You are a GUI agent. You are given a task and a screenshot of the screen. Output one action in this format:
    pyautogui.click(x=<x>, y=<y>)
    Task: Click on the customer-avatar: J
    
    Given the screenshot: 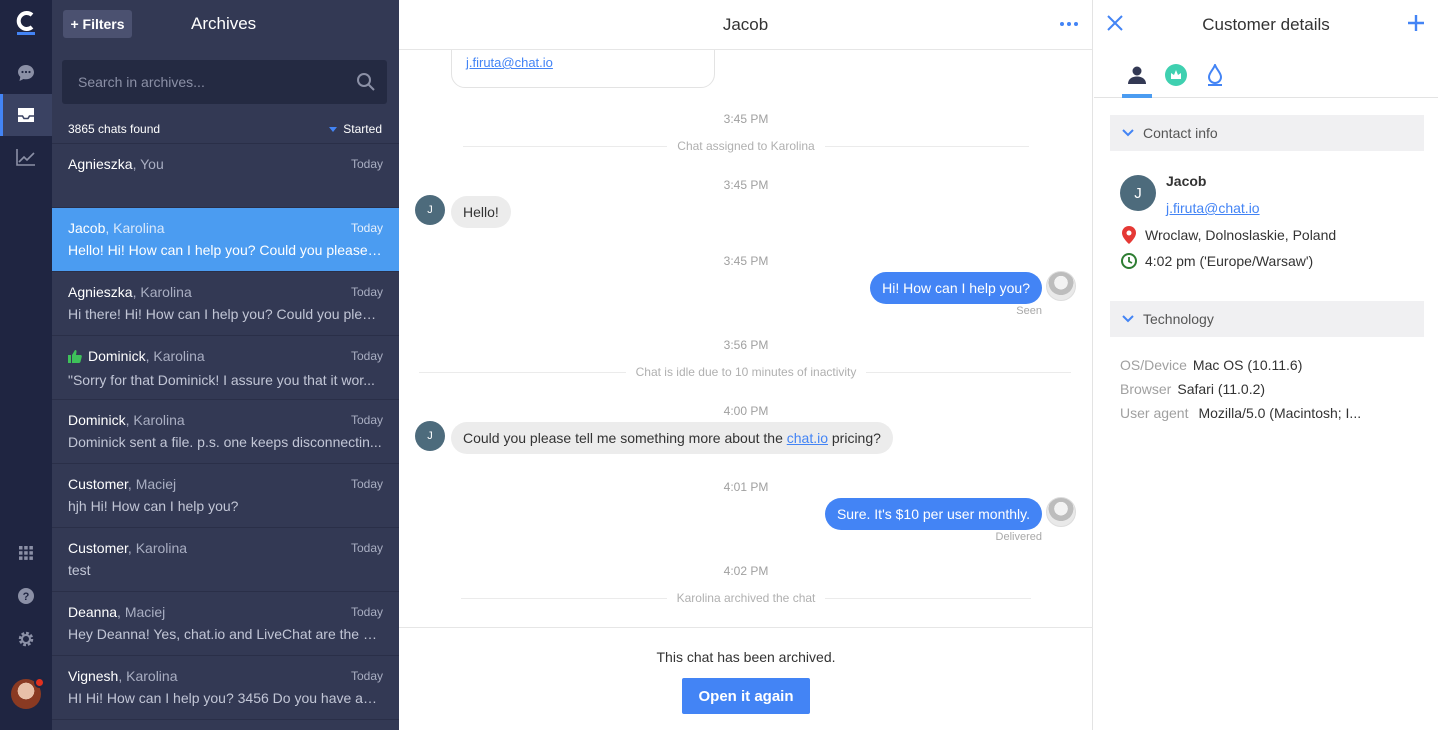 What is the action you would take?
    pyautogui.click(x=1138, y=193)
    